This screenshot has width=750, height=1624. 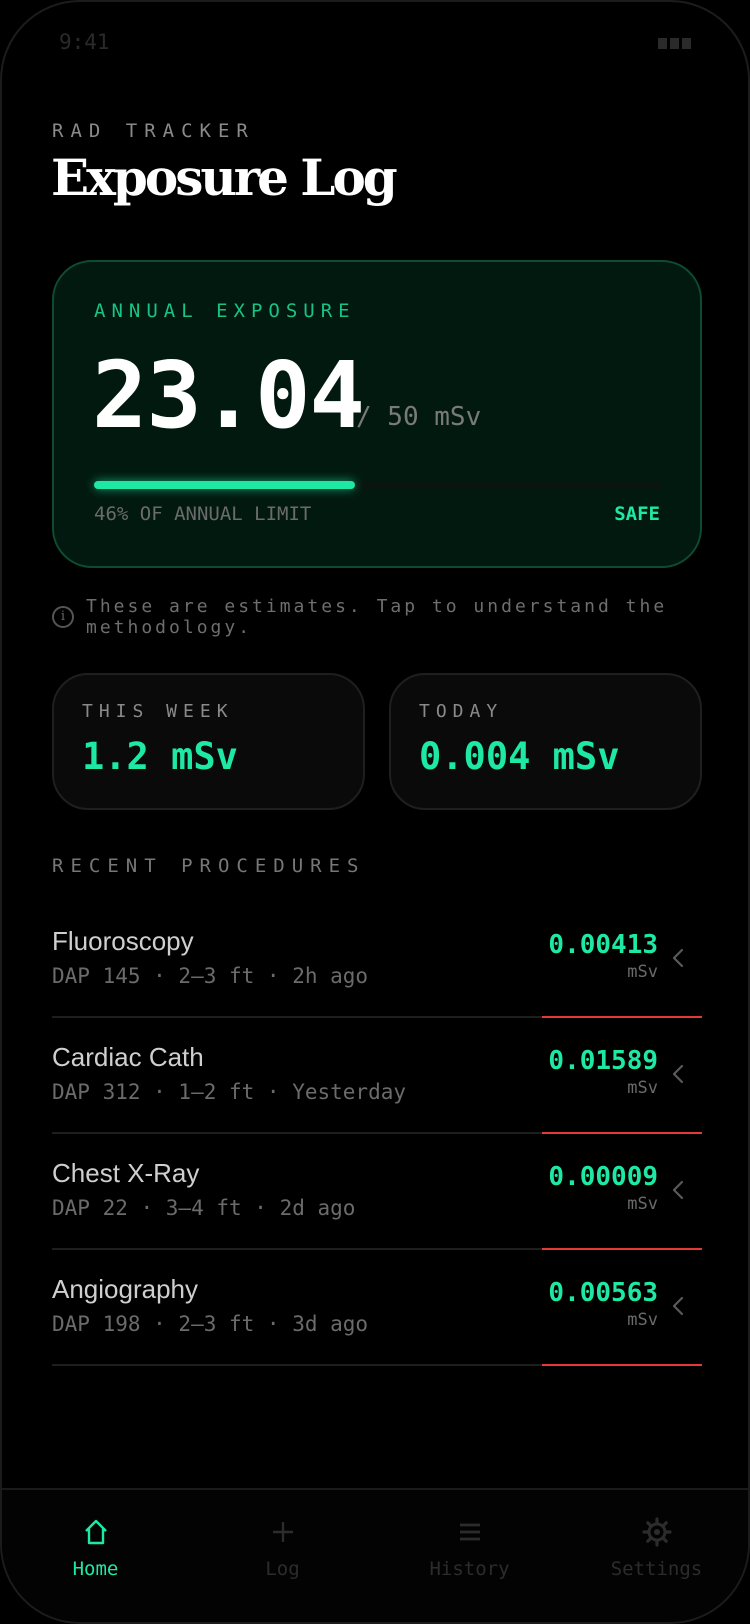 I want to click on annual-exposure-label: ANNUAL EXPOSURE, so click(x=225, y=311).